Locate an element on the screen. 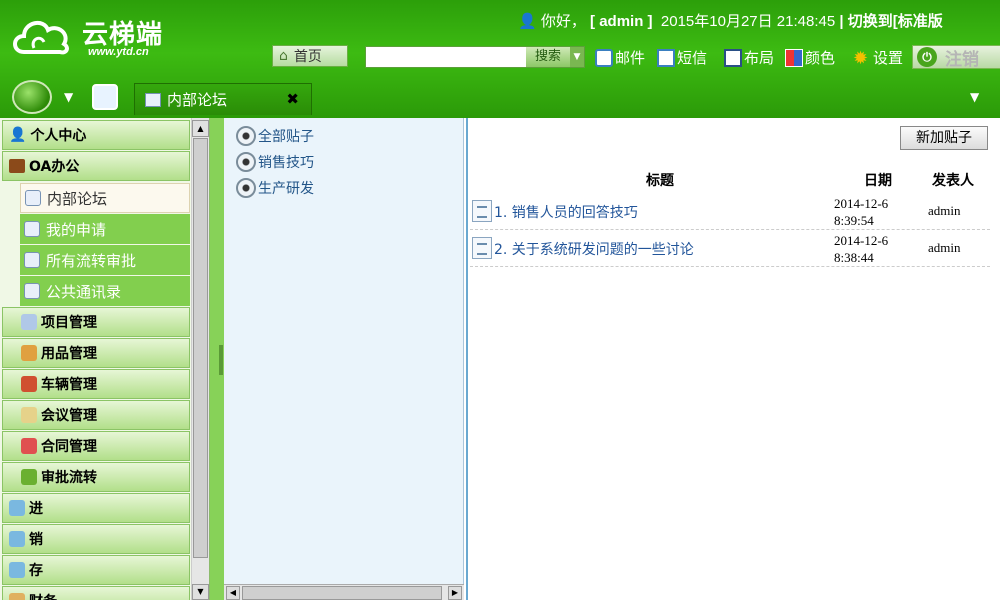  tree-item-label: 生产研发 is located at coordinates (286, 189).